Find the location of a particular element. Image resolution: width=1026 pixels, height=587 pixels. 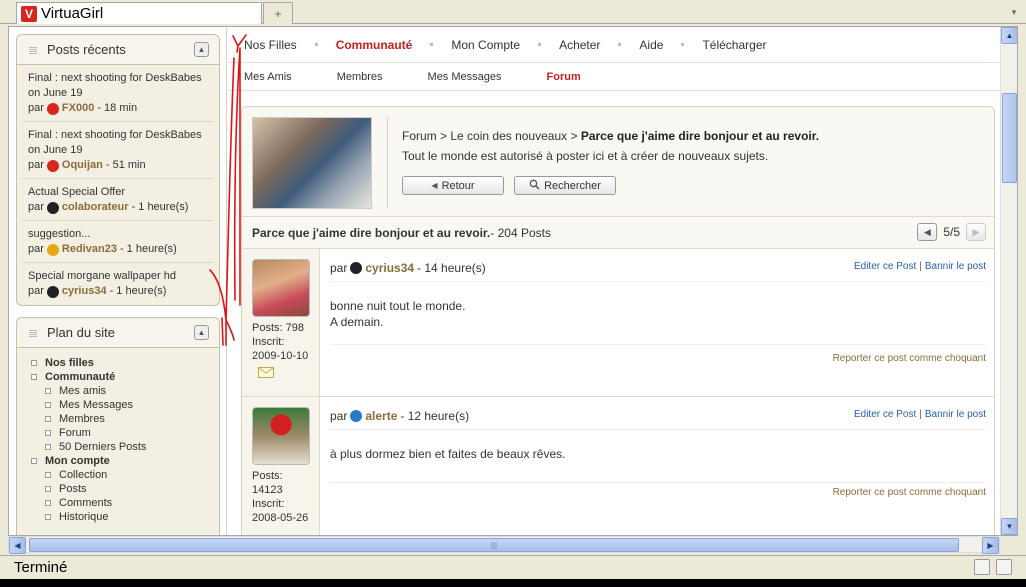

scroll-left-button: ◀ is located at coordinates (17, 545).